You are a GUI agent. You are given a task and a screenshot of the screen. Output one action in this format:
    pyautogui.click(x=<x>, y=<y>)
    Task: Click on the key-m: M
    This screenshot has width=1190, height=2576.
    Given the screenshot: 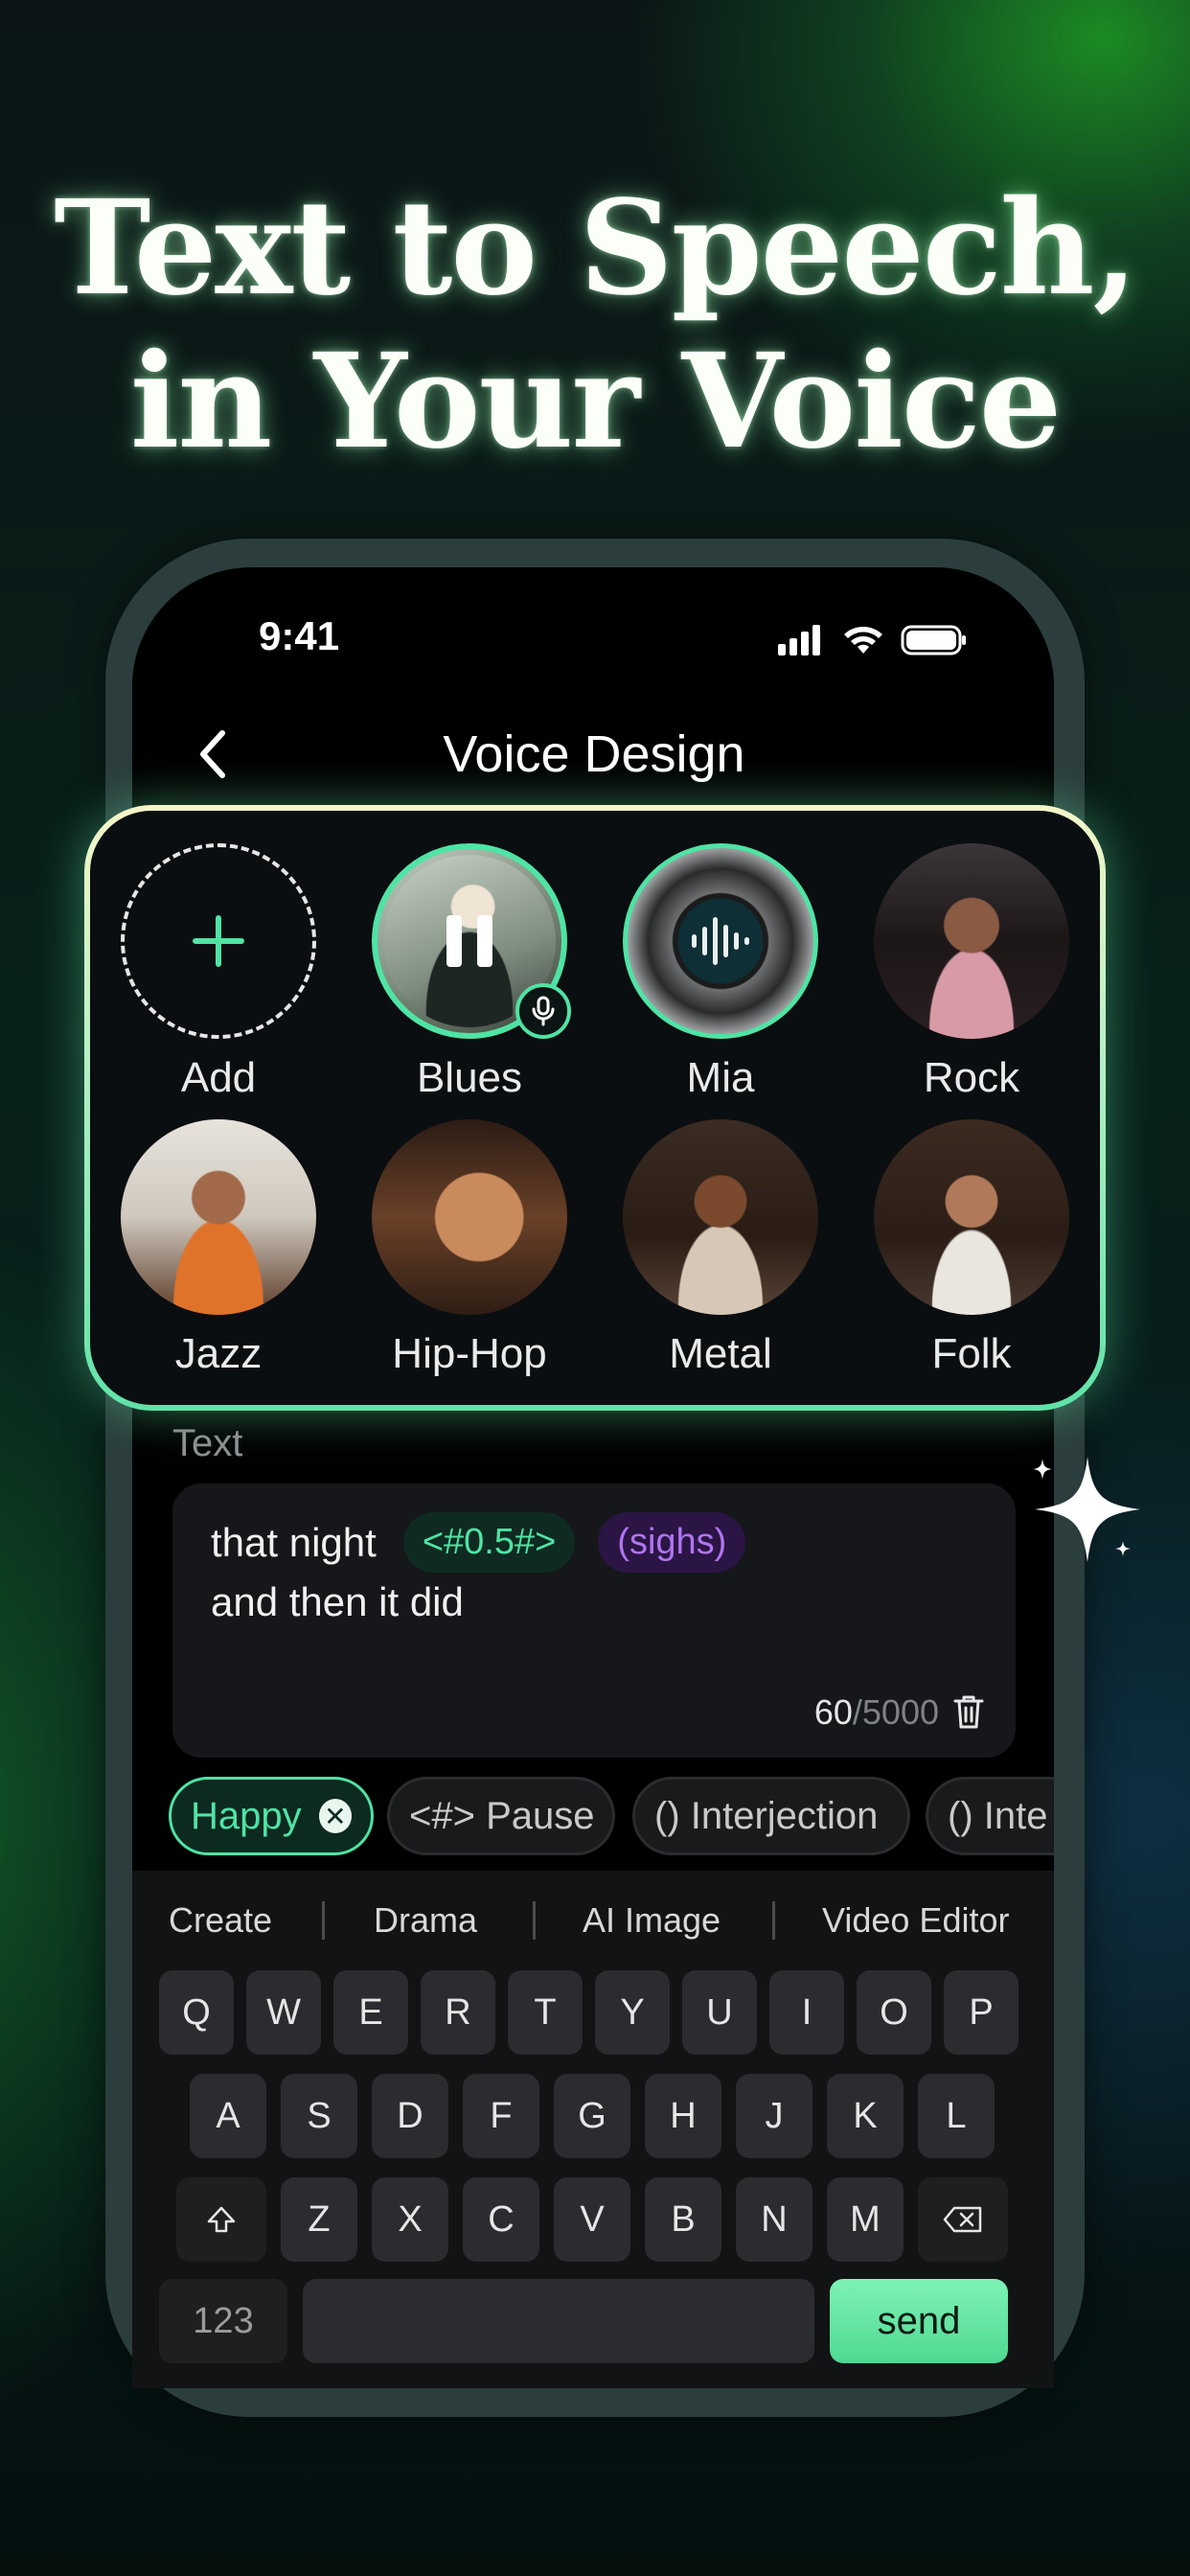 What is the action you would take?
    pyautogui.click(x=866, y=2219)
    